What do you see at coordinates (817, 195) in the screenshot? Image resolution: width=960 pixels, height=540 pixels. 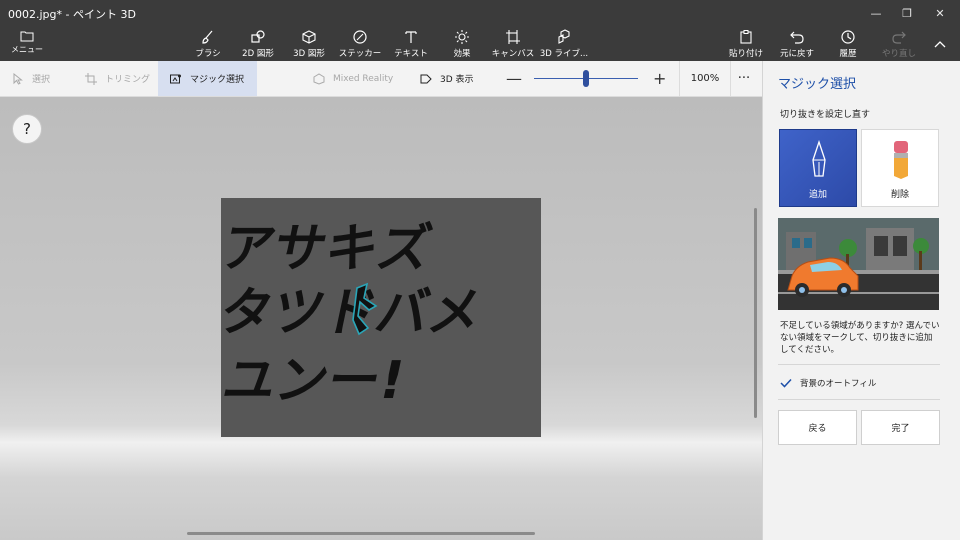 I see `add-label: 追加` at bounding box center [817, 195].